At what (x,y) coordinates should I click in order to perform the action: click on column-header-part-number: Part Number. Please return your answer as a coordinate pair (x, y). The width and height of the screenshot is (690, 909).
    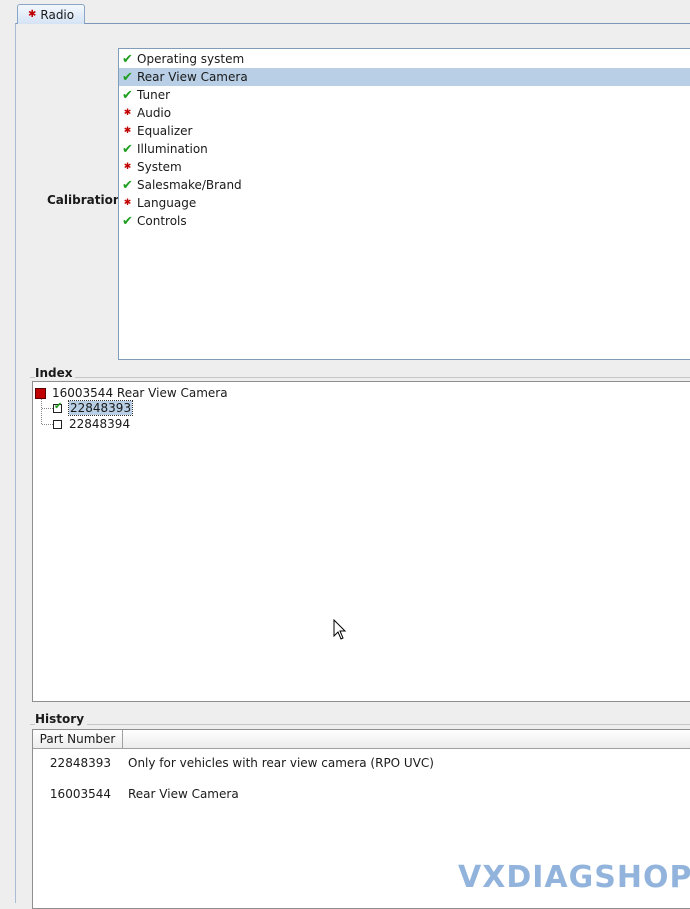
    Looking at the image, I should click on (78, 739).